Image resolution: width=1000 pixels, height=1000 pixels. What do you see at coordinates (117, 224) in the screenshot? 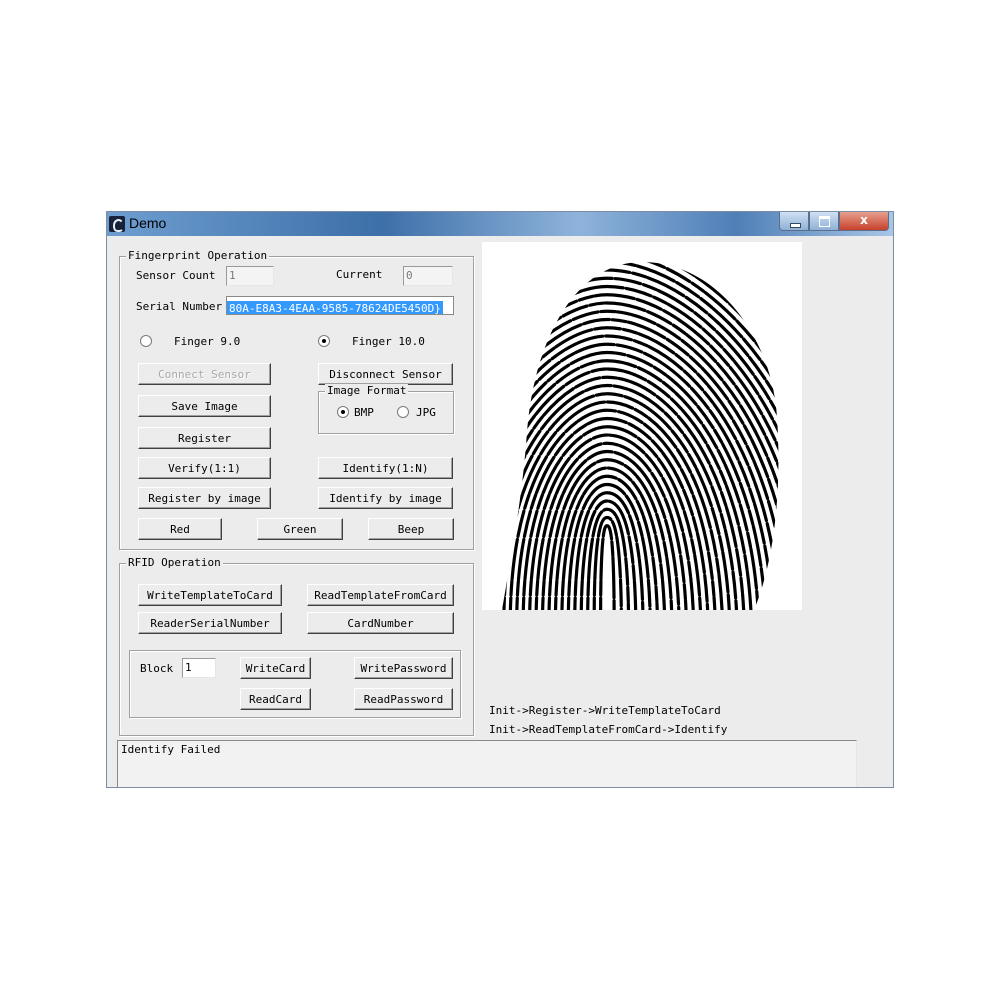
I see `app-icon` at bounding box center [117, 224].